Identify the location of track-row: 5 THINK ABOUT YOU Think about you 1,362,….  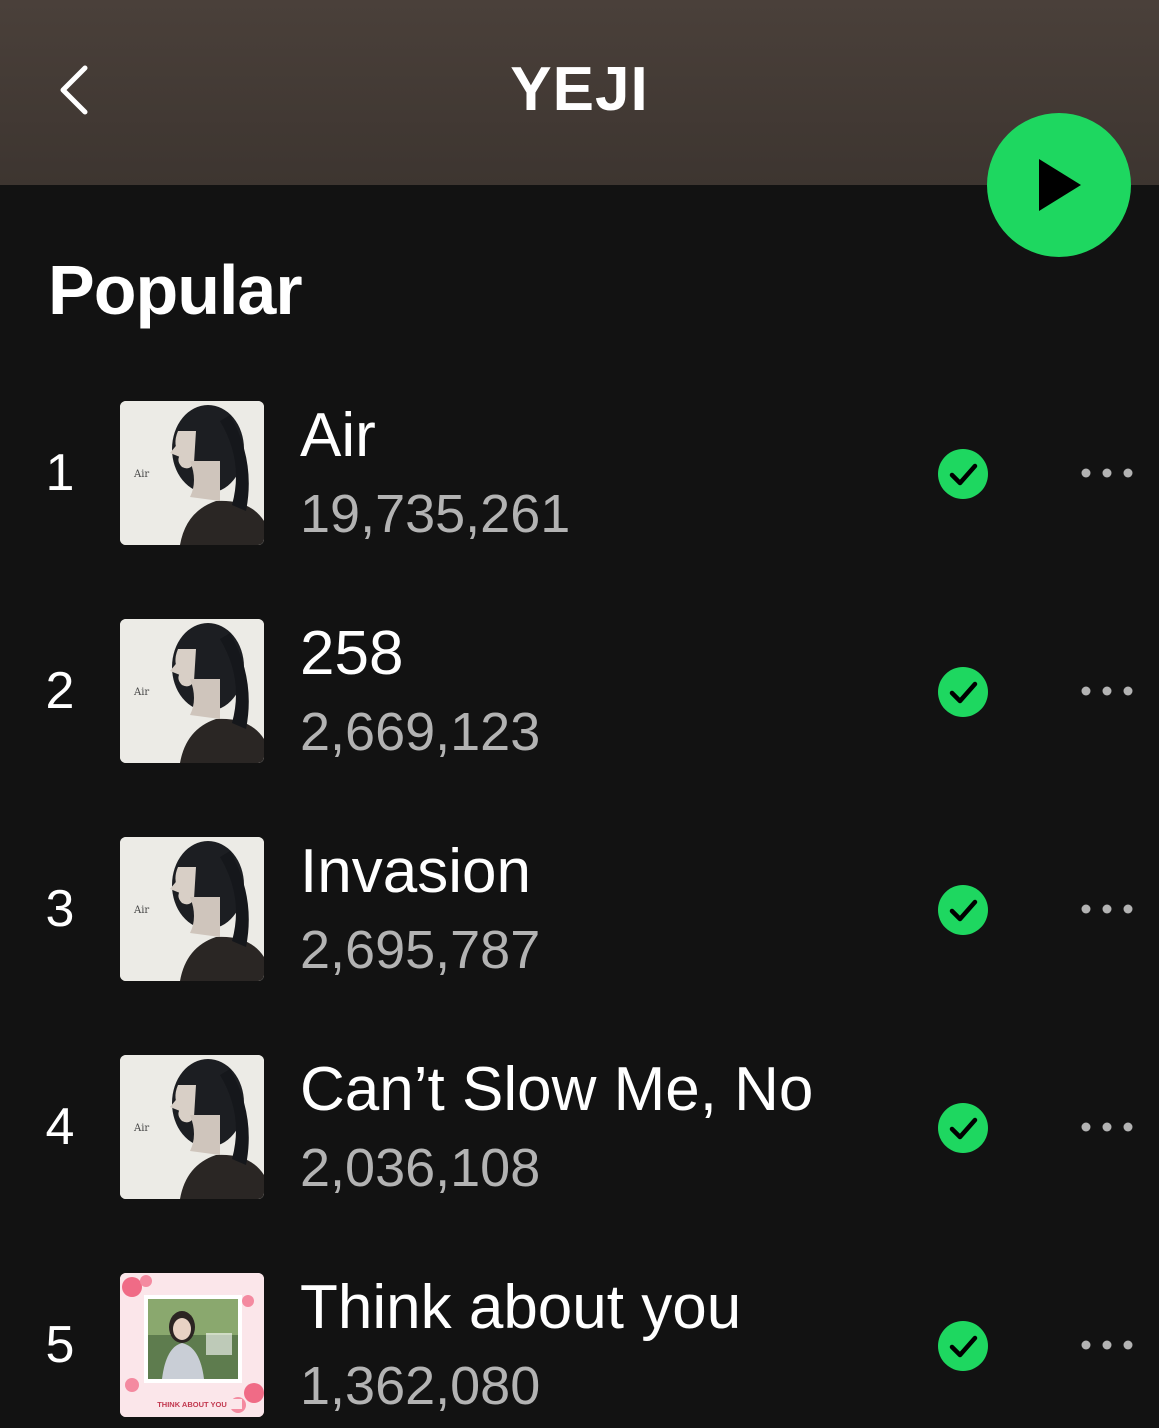
(579, 1350).